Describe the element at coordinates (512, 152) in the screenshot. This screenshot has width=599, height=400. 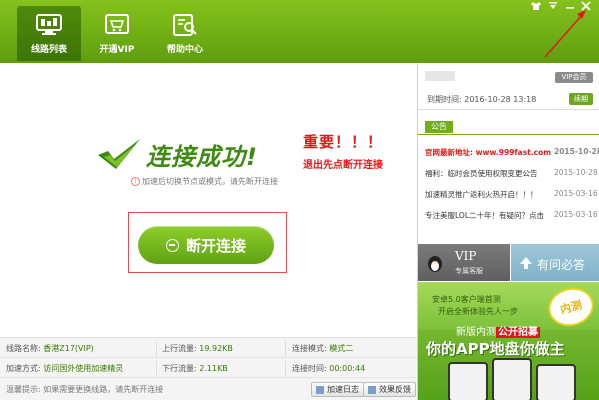
I see `notice-item: 官网最新地址: www.999fast.com 2015-10-28` at that location.